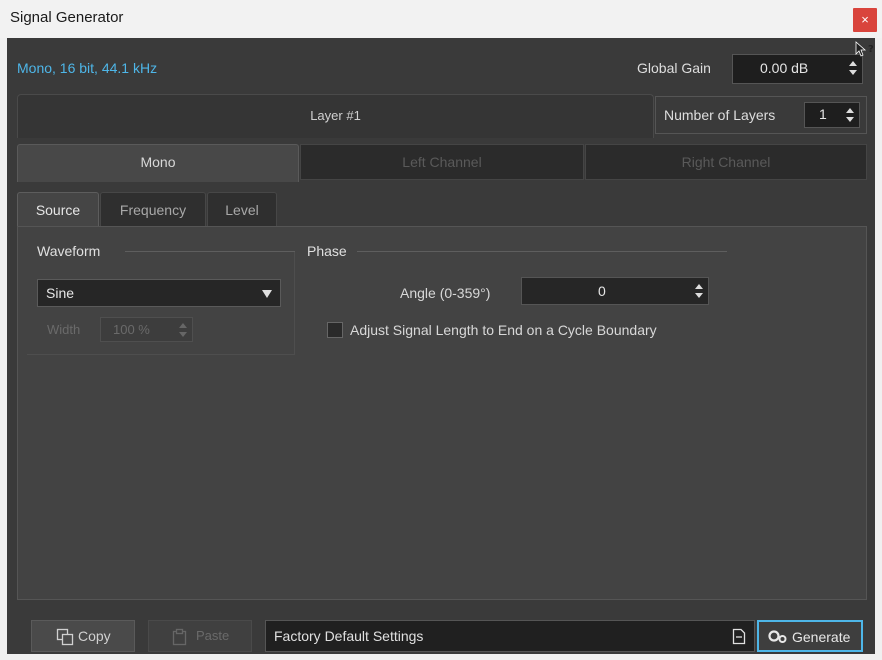 The image size is (882, 660). Describe the element at coordinates (335, 330) in the screenshot. I see `adjust-cycle-checkbox` at that location.